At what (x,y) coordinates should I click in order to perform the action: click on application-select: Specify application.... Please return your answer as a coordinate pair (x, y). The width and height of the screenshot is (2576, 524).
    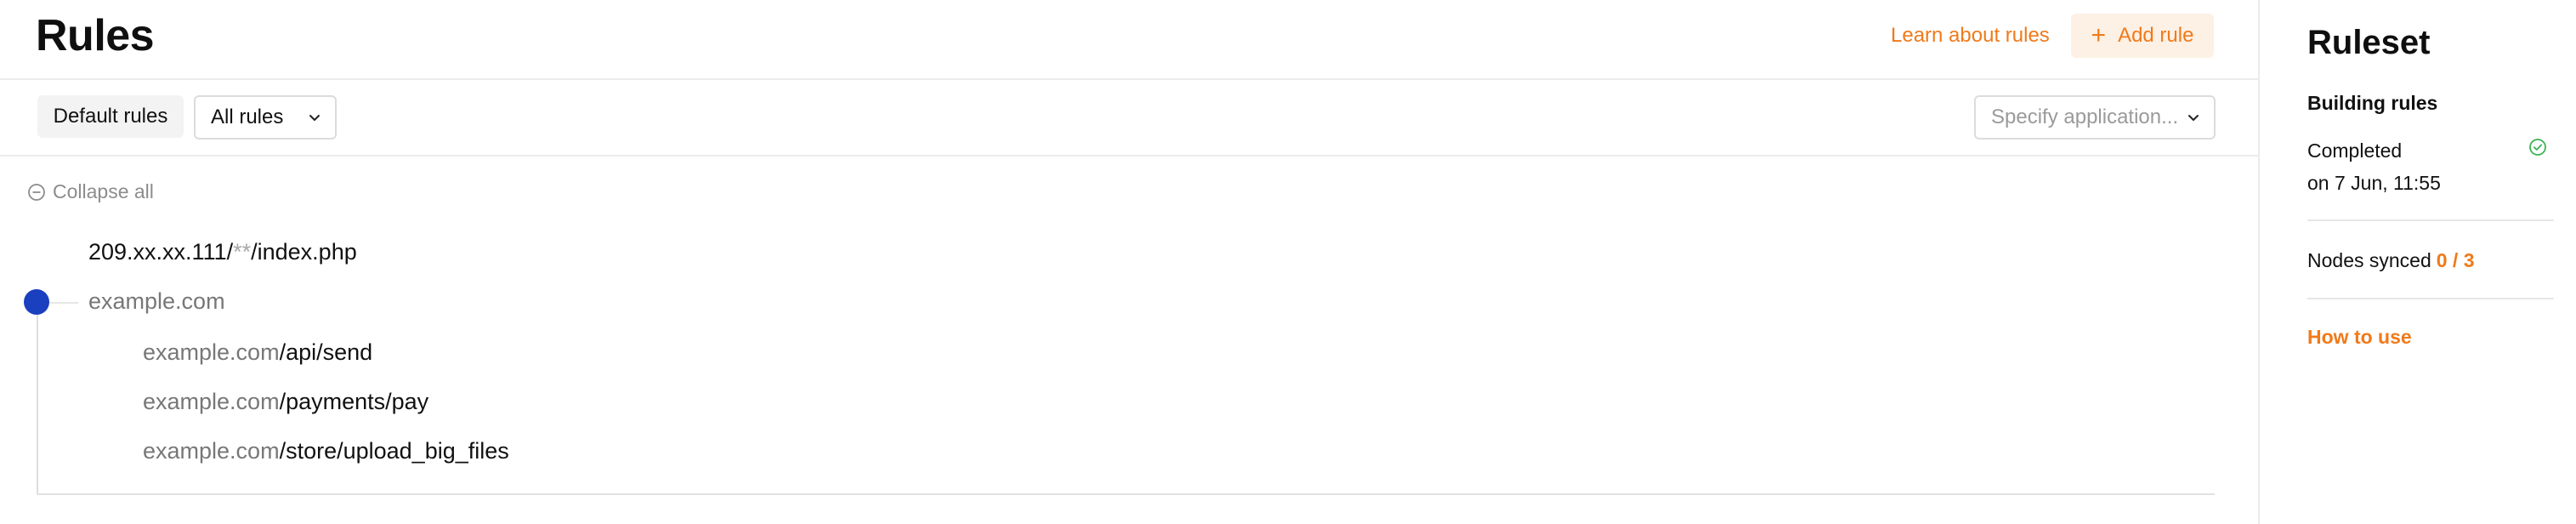
    Looking at the image, I should click on (2095, 117).